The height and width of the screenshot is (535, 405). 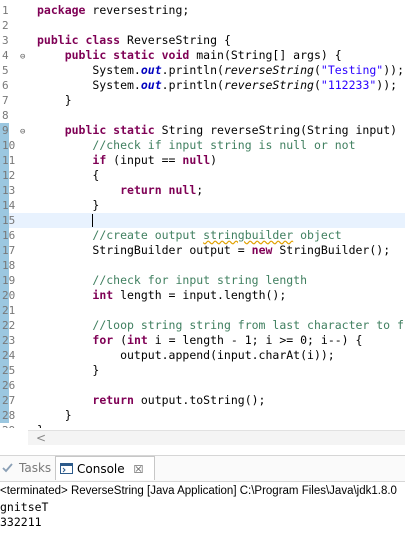 What do you see at coordinates (202, 115) in the screenshot?
I see `code-line: 8` at bounding box center [202, 115].